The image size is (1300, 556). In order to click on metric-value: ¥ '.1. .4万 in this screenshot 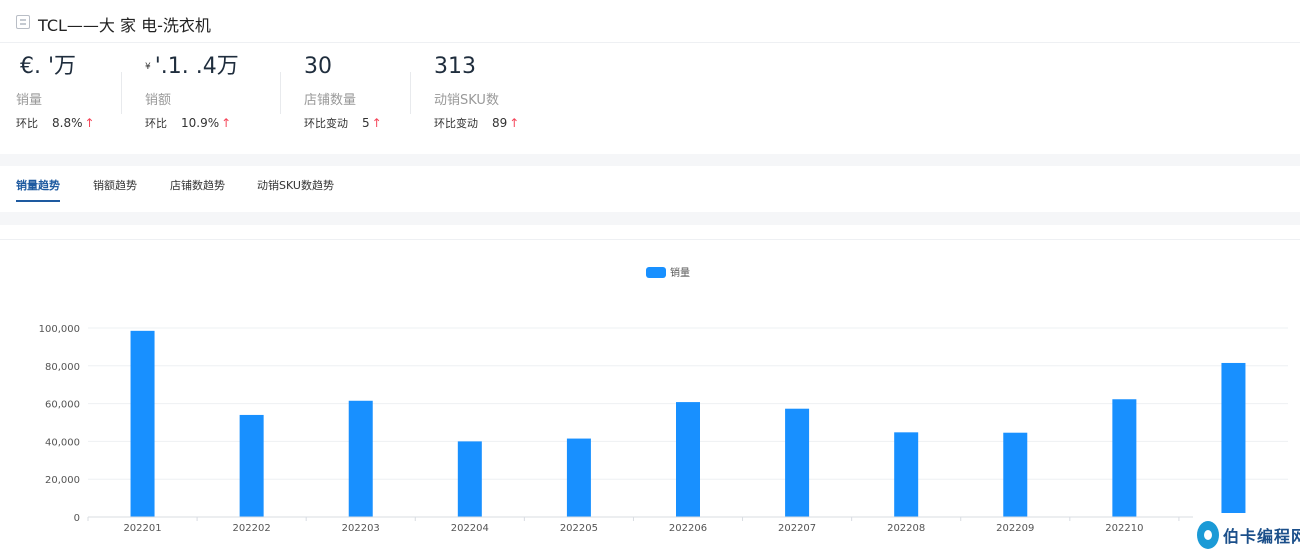, I will do `click(192, 66)`.